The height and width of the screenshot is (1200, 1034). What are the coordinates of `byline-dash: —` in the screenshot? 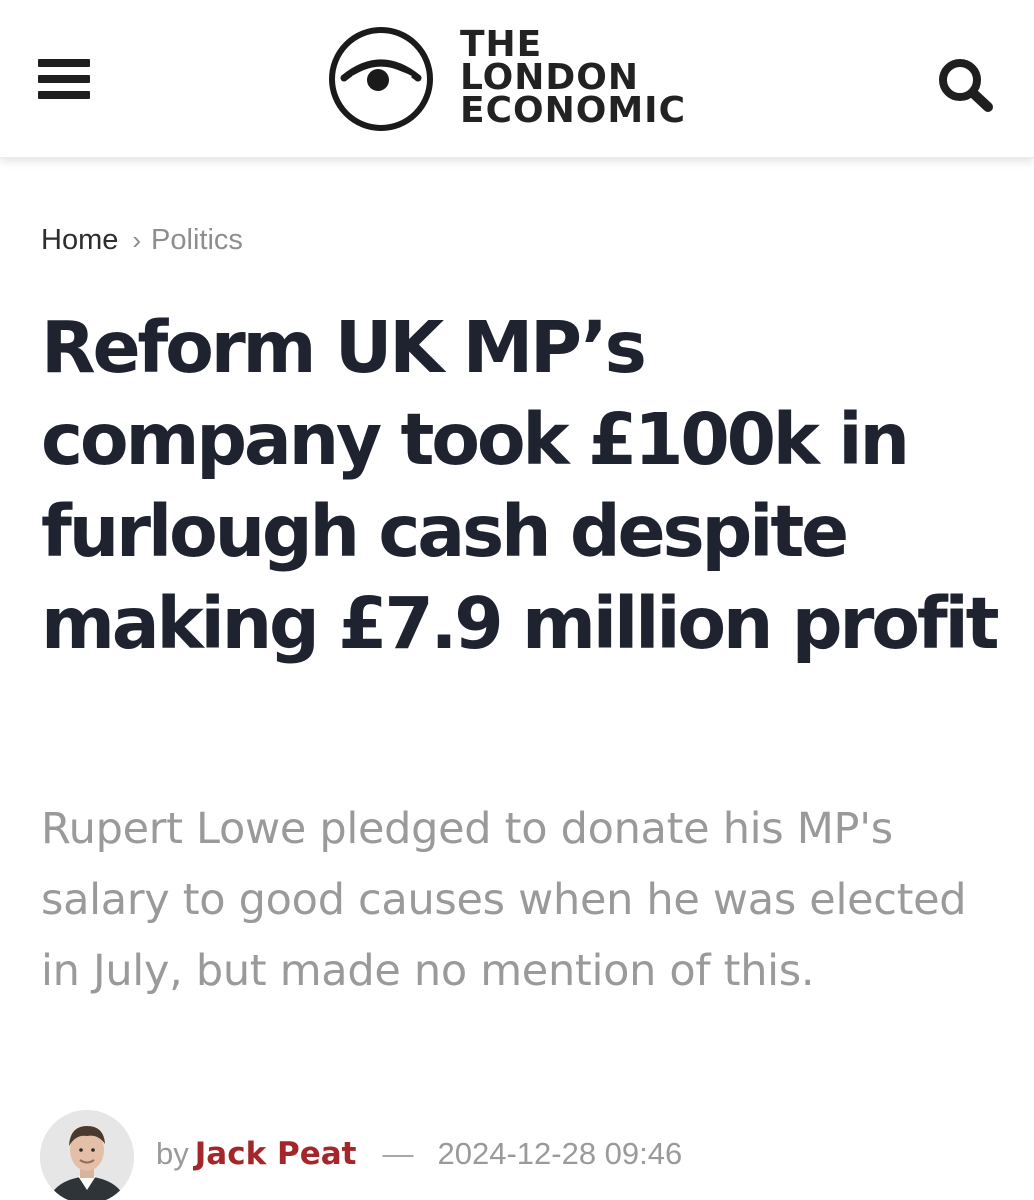 It's located at (398, 1153).